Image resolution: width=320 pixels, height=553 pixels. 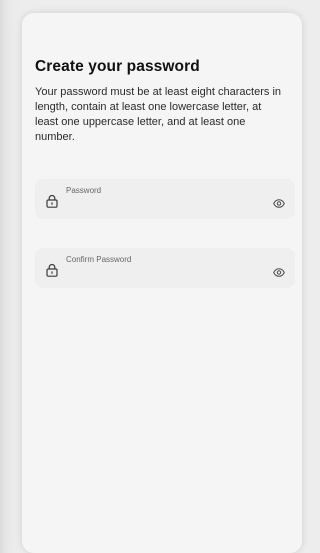 What do you see at coordinates (84, 190) in the screenshot?
I see `password-field-label: Password` at bounding box center [84, 190].